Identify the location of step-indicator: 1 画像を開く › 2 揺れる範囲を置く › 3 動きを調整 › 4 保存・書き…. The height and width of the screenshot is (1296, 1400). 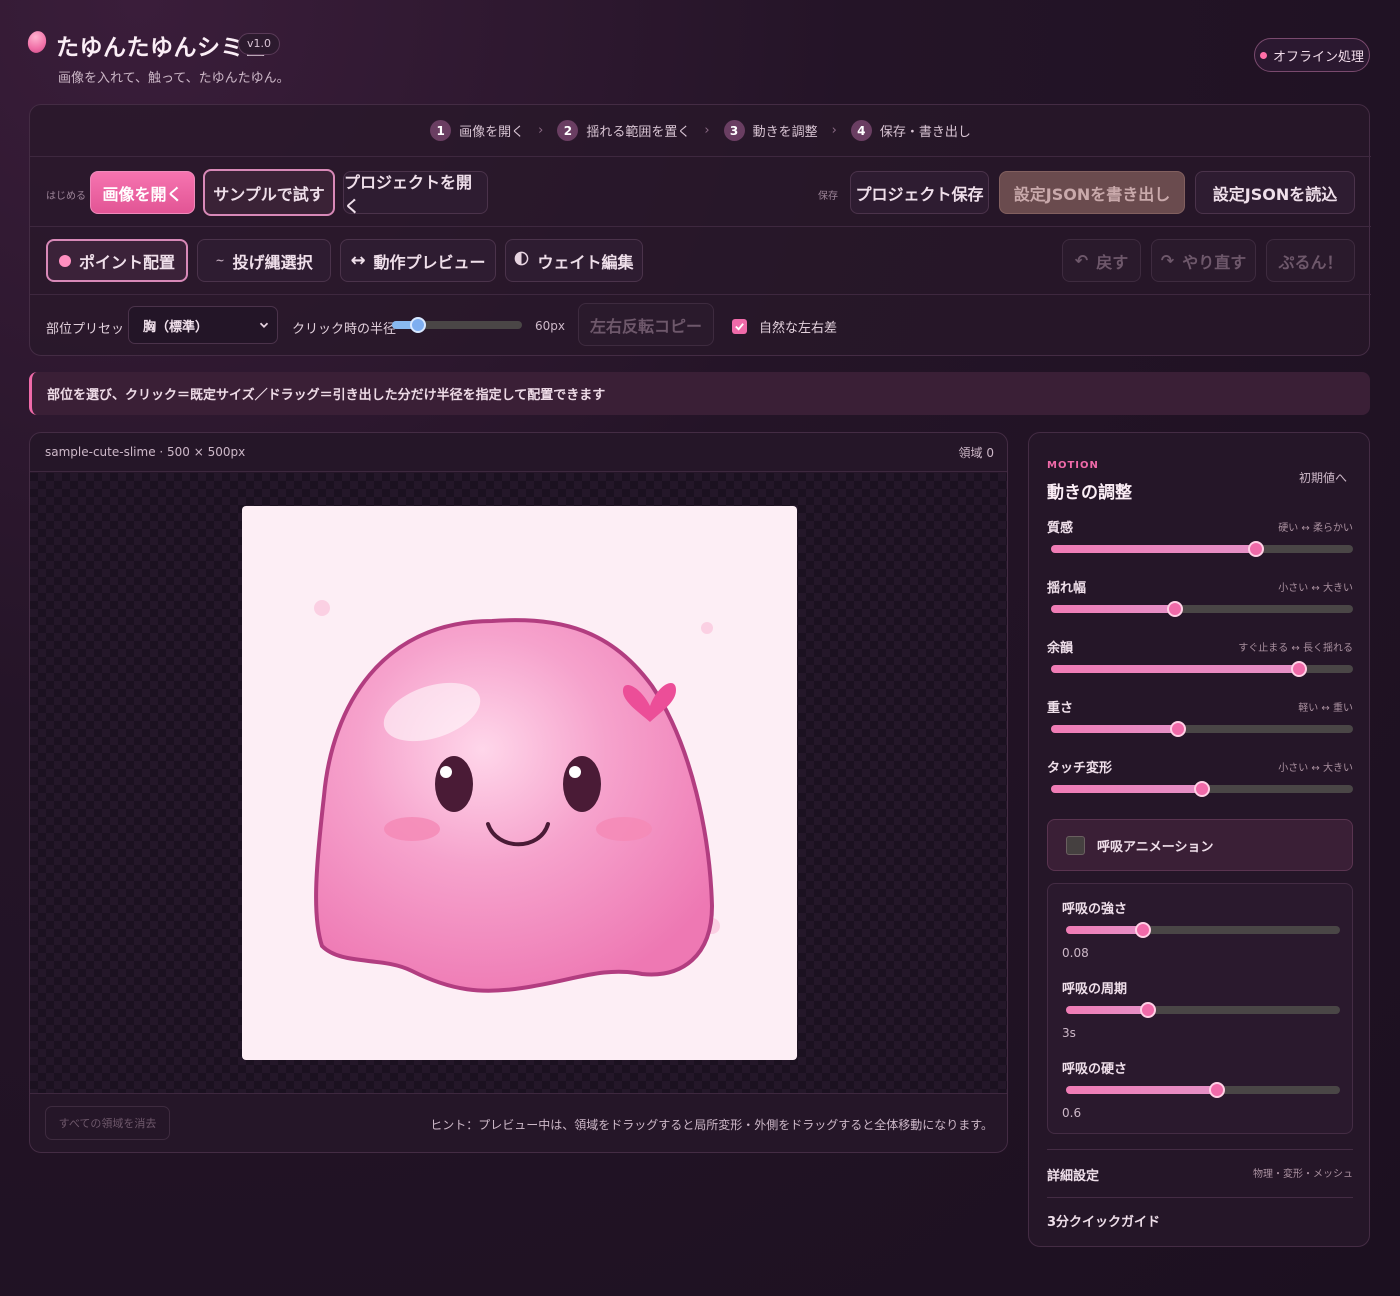
(700, 131).